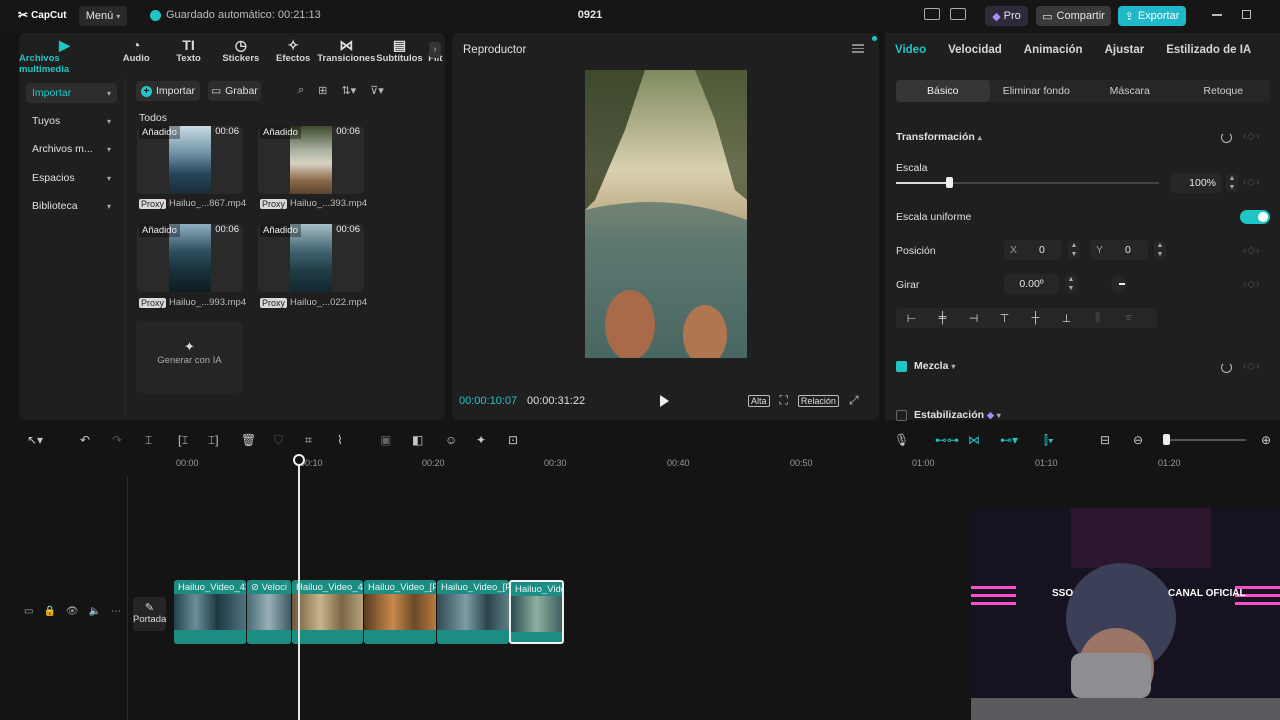  What do you see at coordinates (71, 121) in the screenshot?
I see `sidebar-item-yours: Tuyos ▾` at bounding box center [71, 121].